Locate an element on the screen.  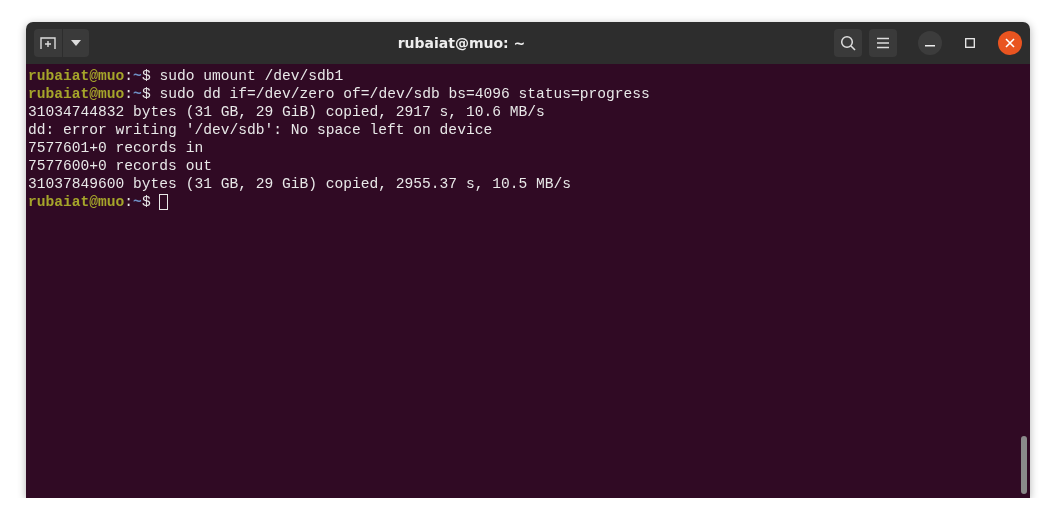
maximize-icon is located at coordinates (970, 43).